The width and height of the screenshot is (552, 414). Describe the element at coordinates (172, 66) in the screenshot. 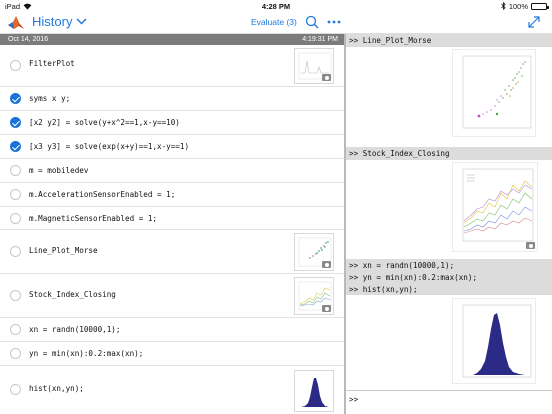

I see `history-item: FilterPlot` at that location.